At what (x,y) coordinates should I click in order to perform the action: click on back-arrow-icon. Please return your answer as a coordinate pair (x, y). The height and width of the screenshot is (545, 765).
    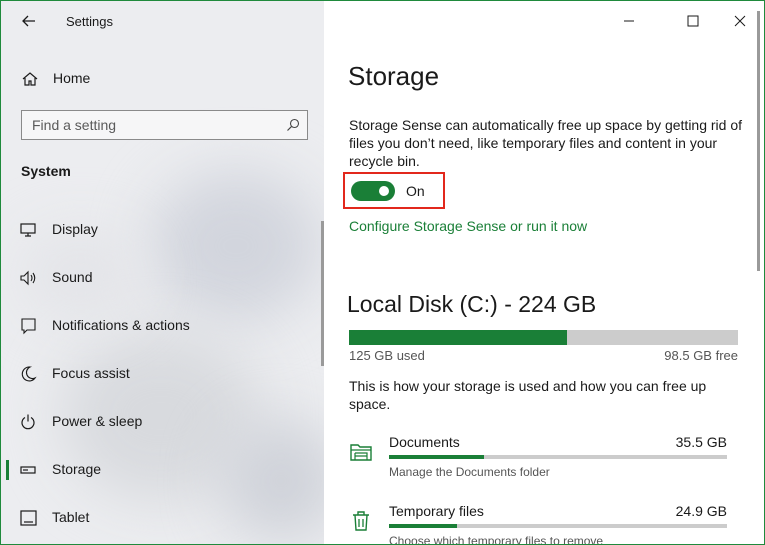
    Looking at the image, I should click on (28, 21).